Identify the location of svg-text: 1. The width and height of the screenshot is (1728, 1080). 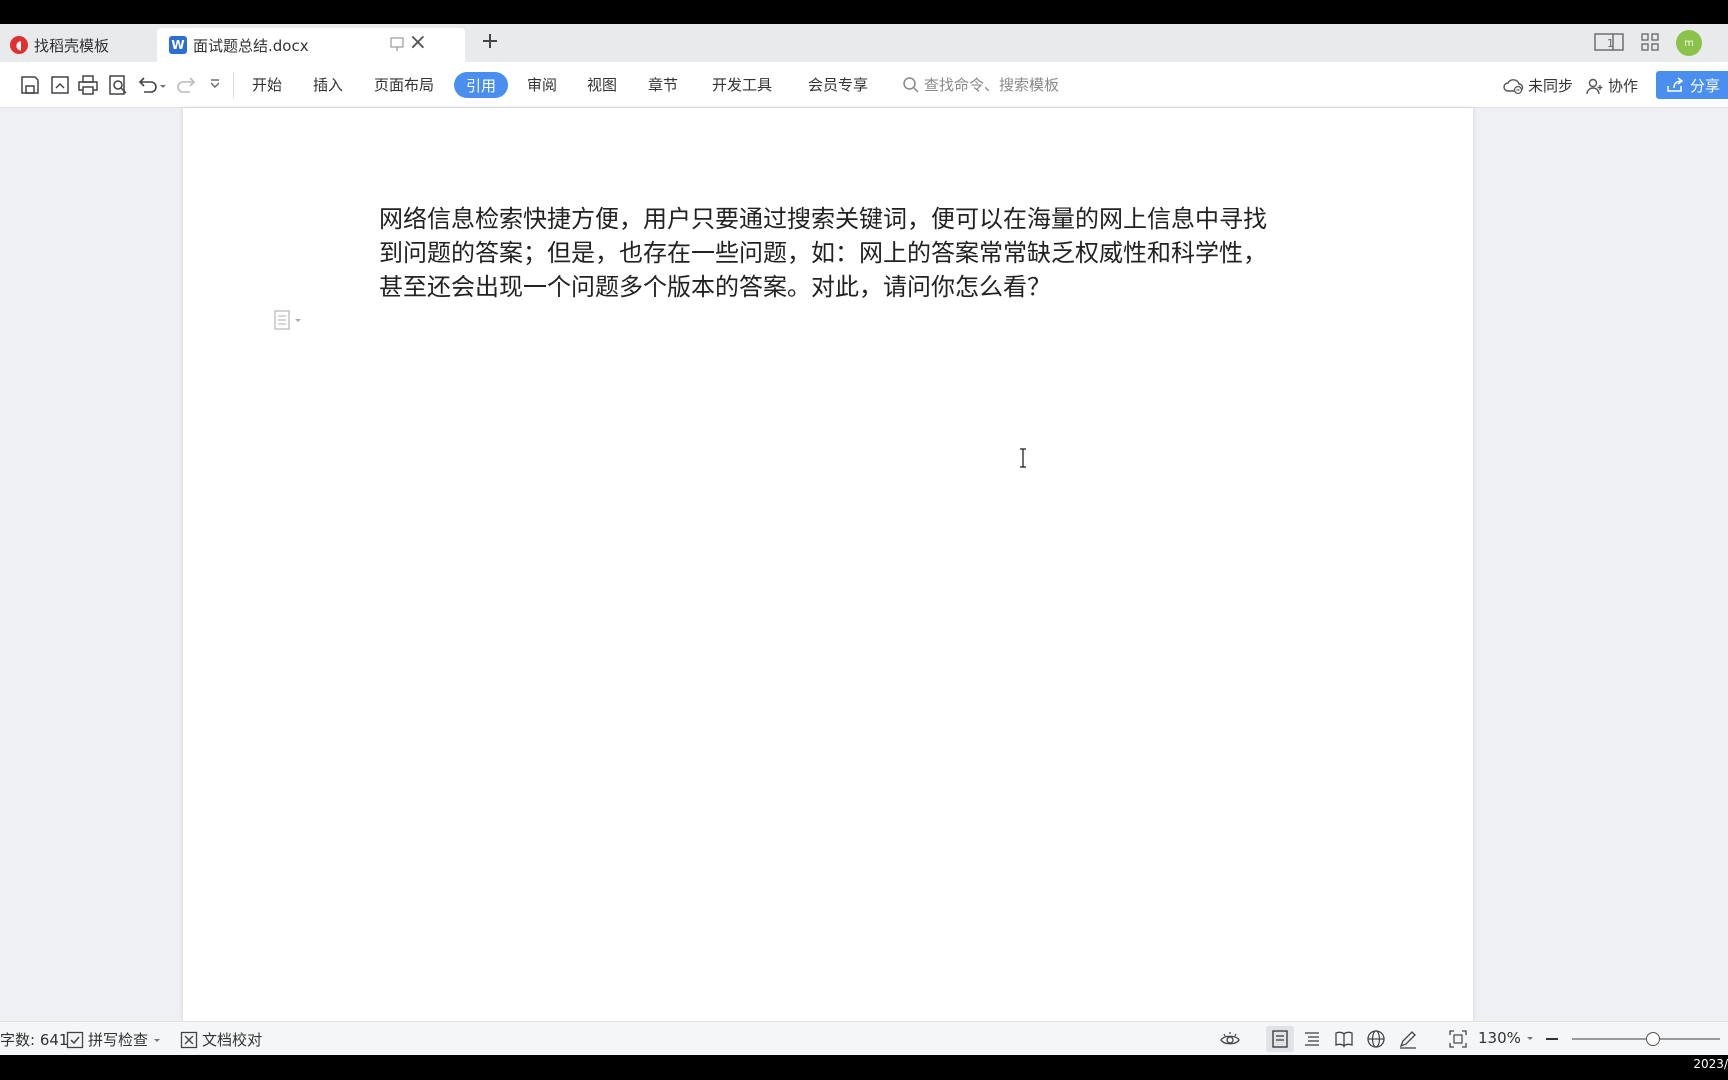
(1610, 43).